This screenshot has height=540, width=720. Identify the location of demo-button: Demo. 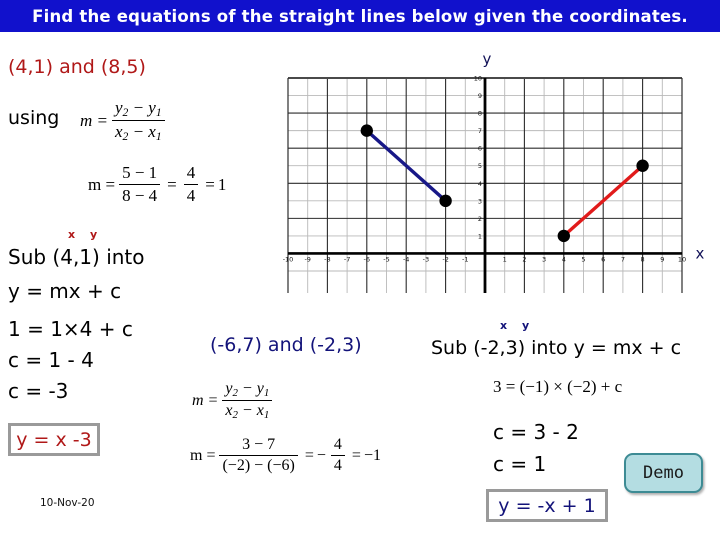
(663, 473).